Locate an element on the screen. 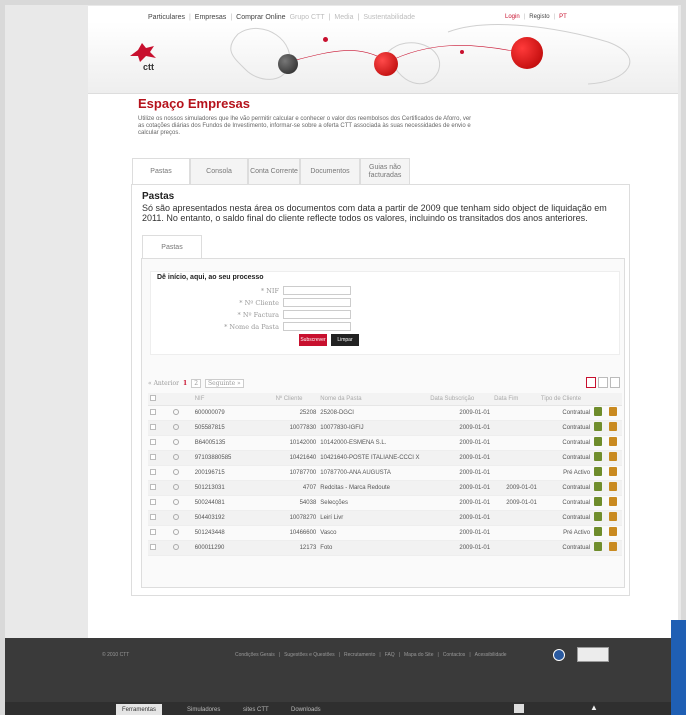  clear-button: Limpar is located at coordinates (345, 340).